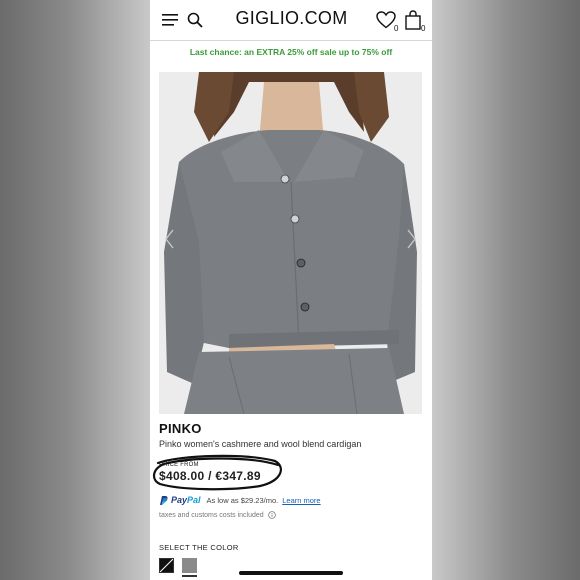 This screenshot has width=580, height=580. I want to click on paypal-installment-text: As low as $29.23/mo., so click(242, 500).